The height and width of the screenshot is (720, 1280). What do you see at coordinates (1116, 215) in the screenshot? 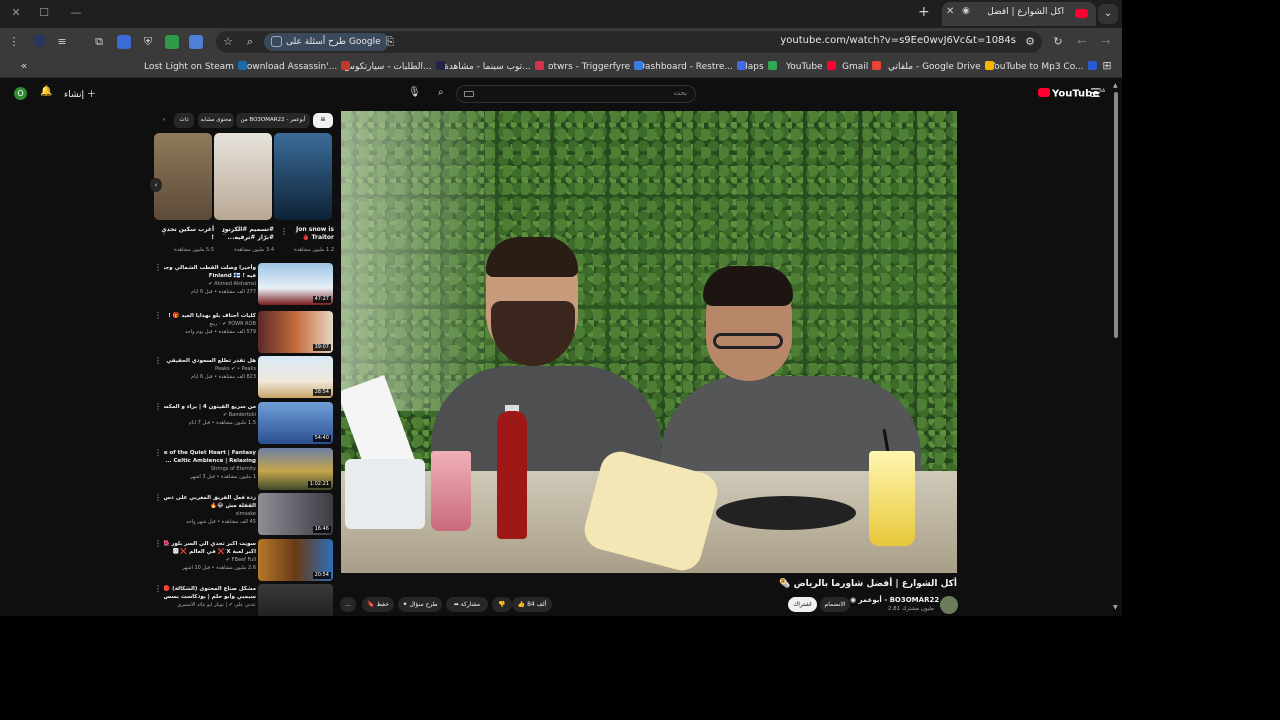
I see `scrollbar-thumb` at bounding box center [1116, 215].